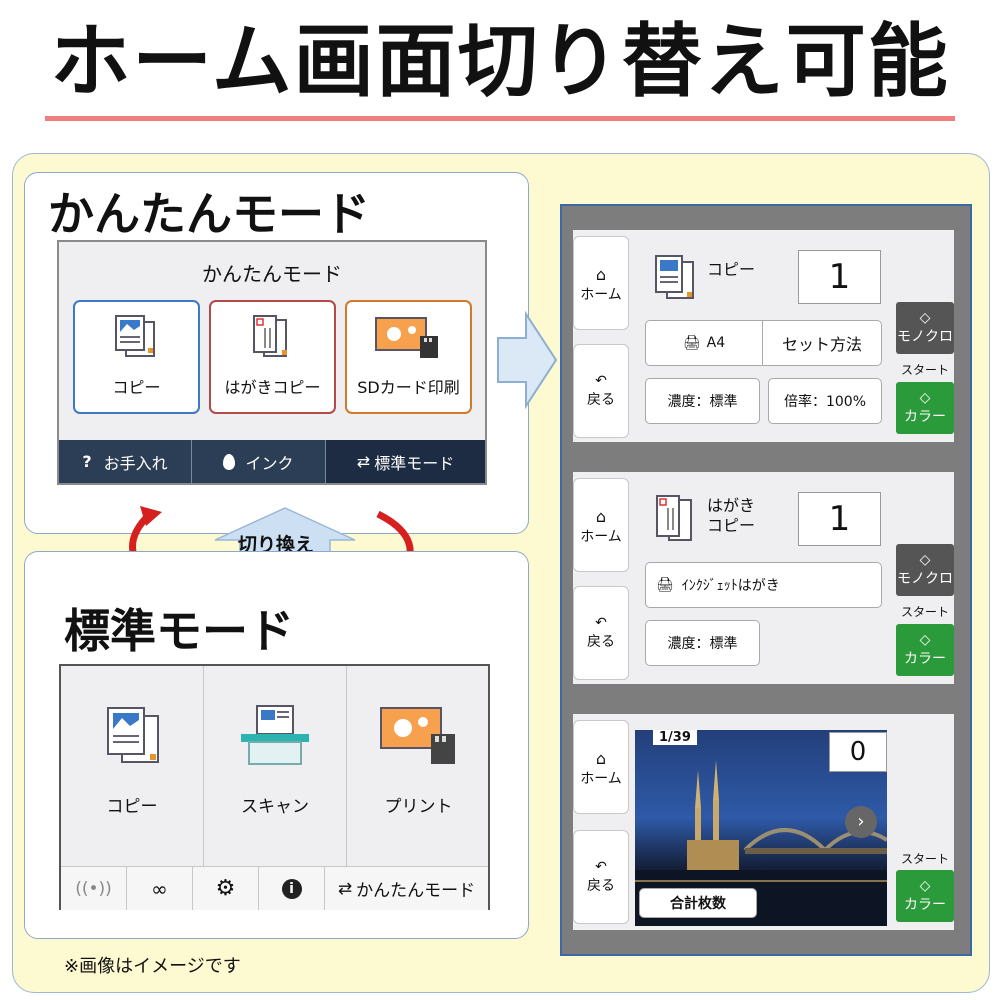 The image size is (1000, 1000). I want to click on postcard-count: 1, so click(839, 519).